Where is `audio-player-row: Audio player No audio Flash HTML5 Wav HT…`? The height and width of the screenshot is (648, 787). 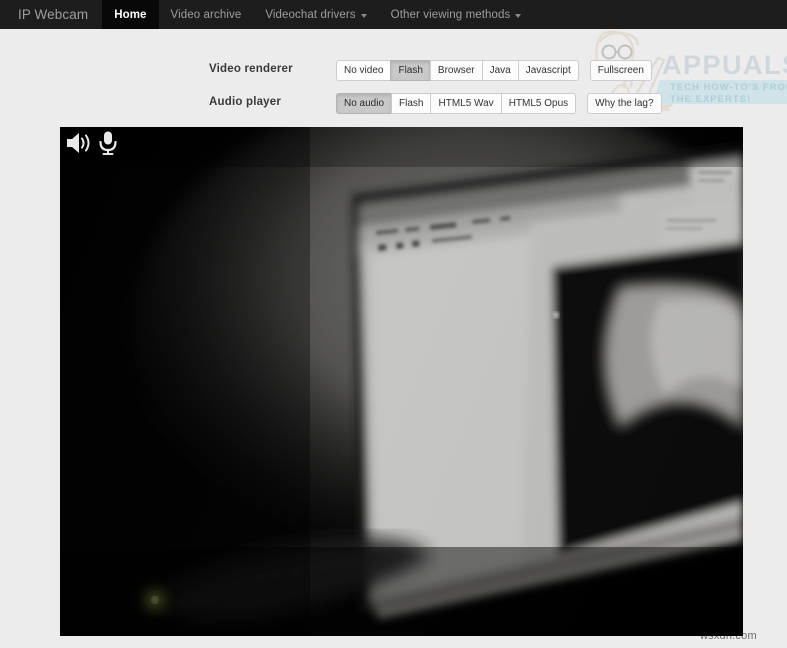 audio-player-row: Audio player No audio Flash HTML5 Wav HT… is located at coordinates (393, 104).